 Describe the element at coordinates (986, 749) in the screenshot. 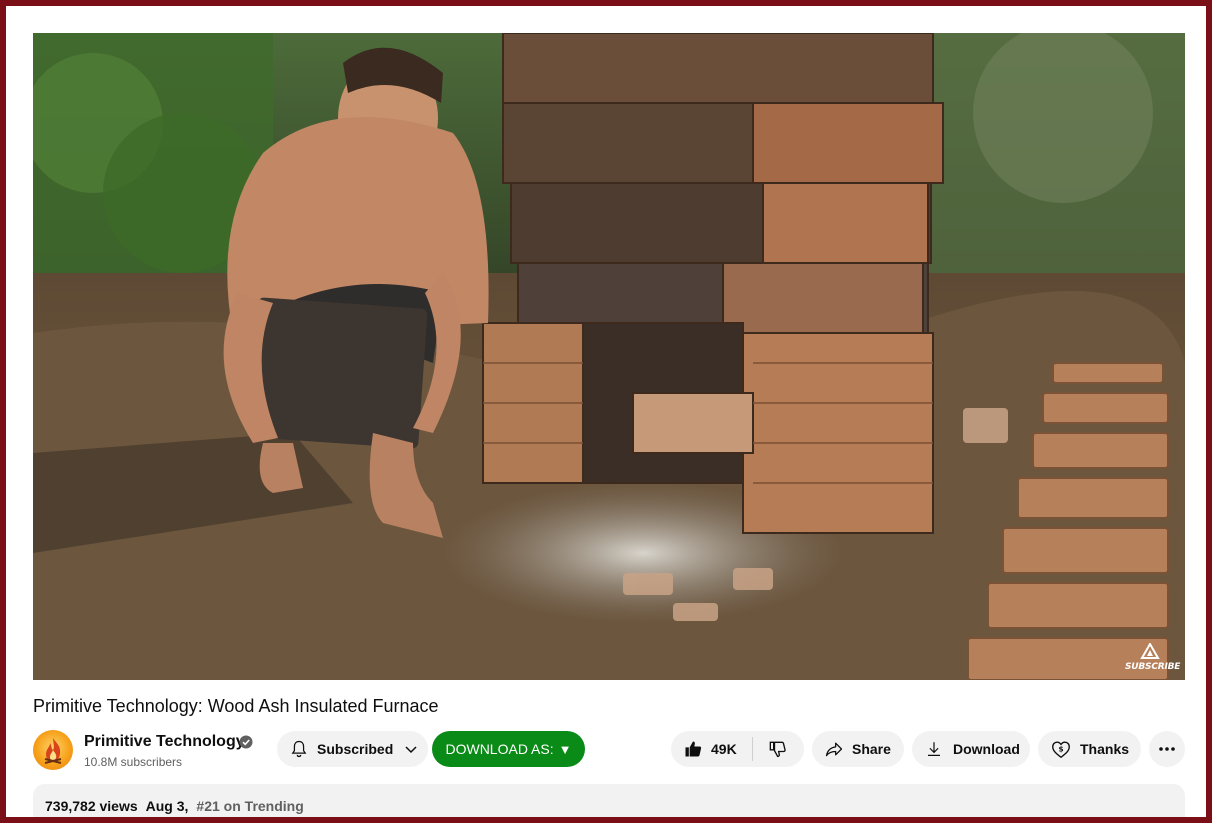

I see `download-label: Download` at that location.